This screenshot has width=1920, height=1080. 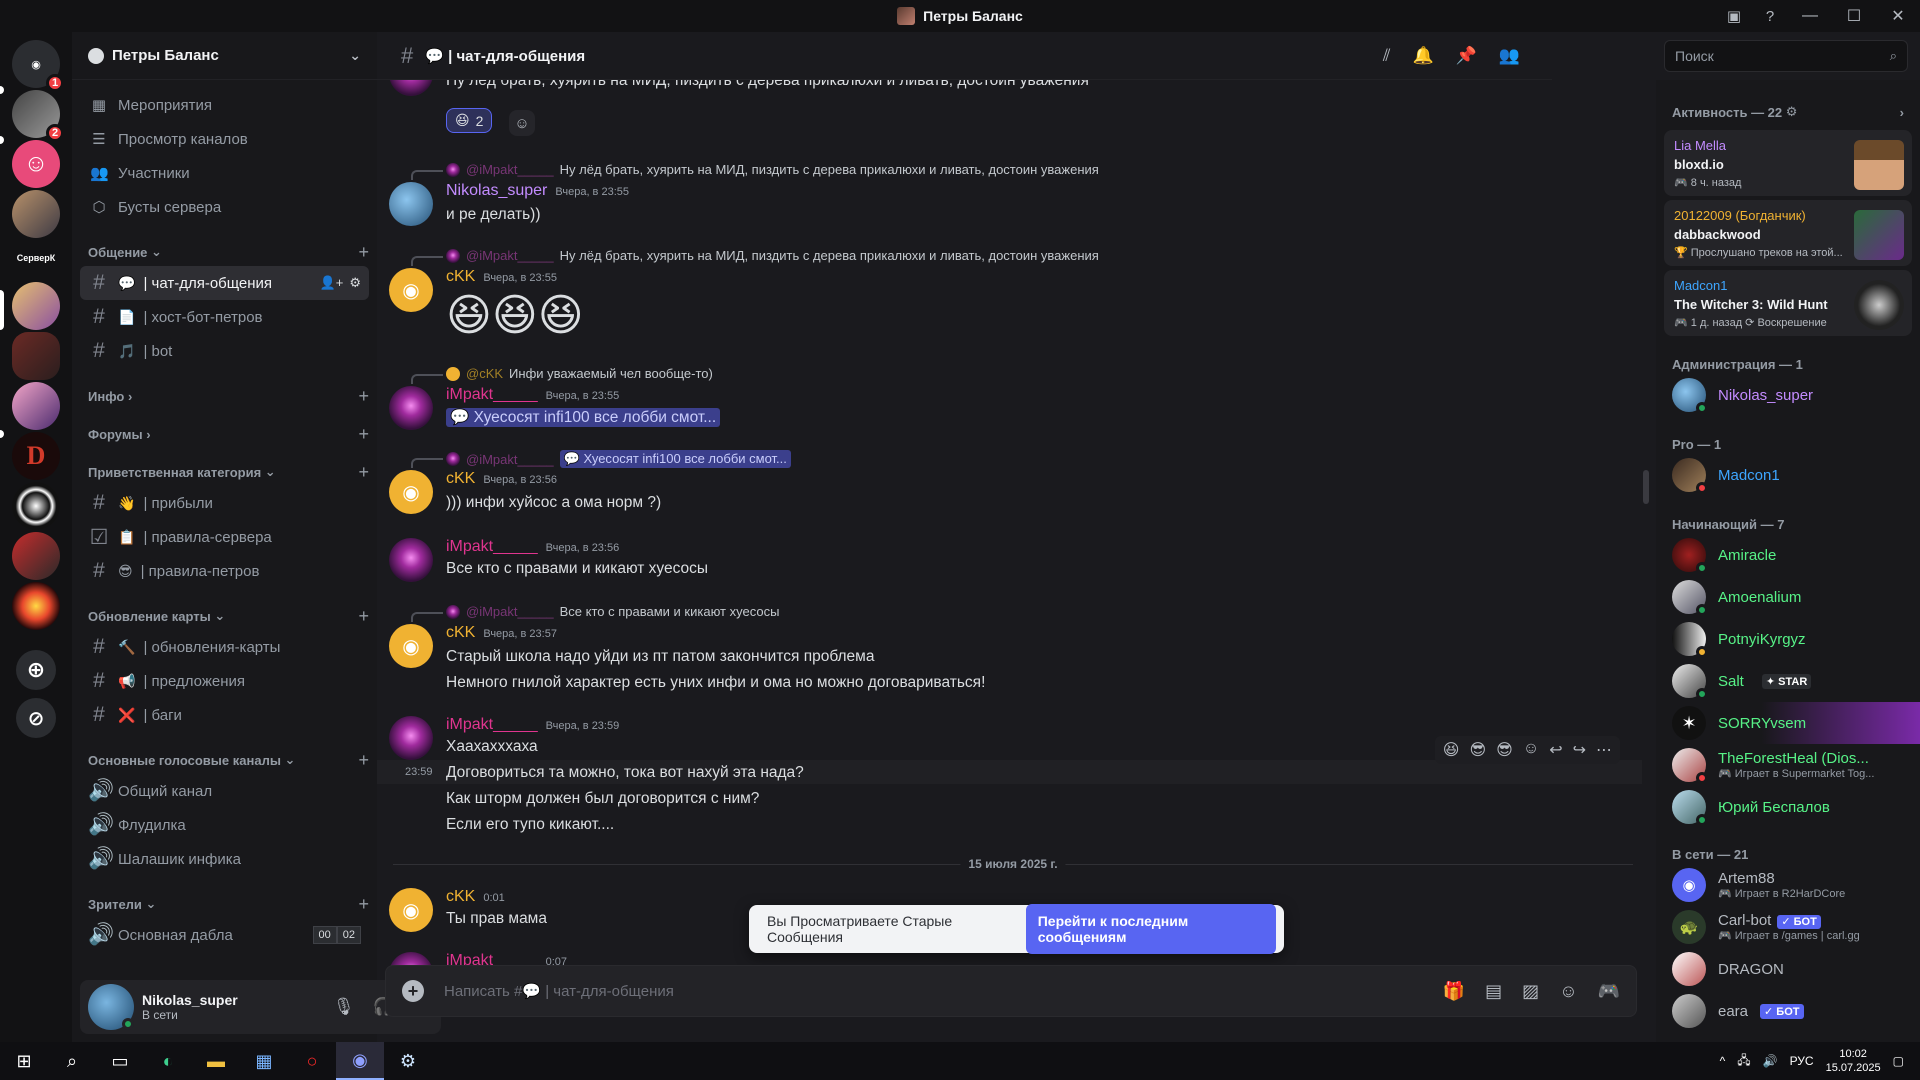 What do you see at coordinates (228, 904) in the screenshot?
I see `category-viewers: Зрители ⌄ +` at bounding box center [228, 904].